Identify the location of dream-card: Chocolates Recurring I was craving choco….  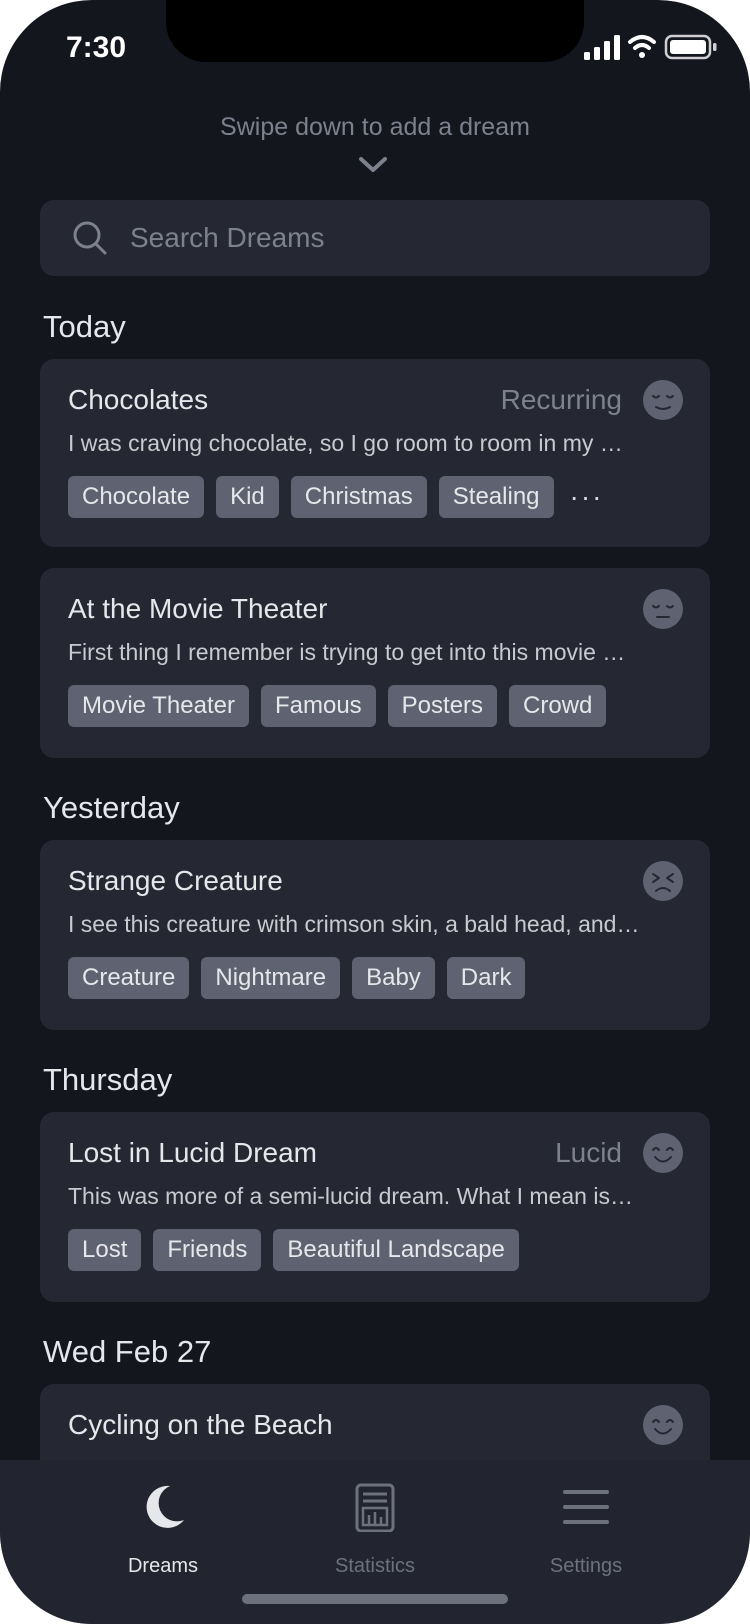
(375, 453).